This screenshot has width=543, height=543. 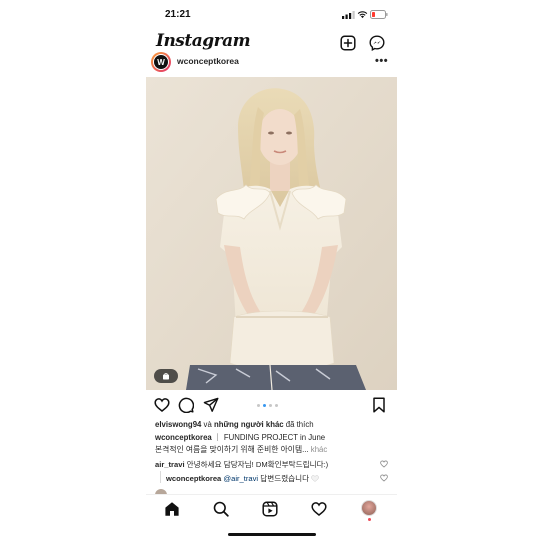 What do you see at coordinates (318, 449) in the screenshot?
I see `caption-more-link: khác` at bounding box center [318, 449].